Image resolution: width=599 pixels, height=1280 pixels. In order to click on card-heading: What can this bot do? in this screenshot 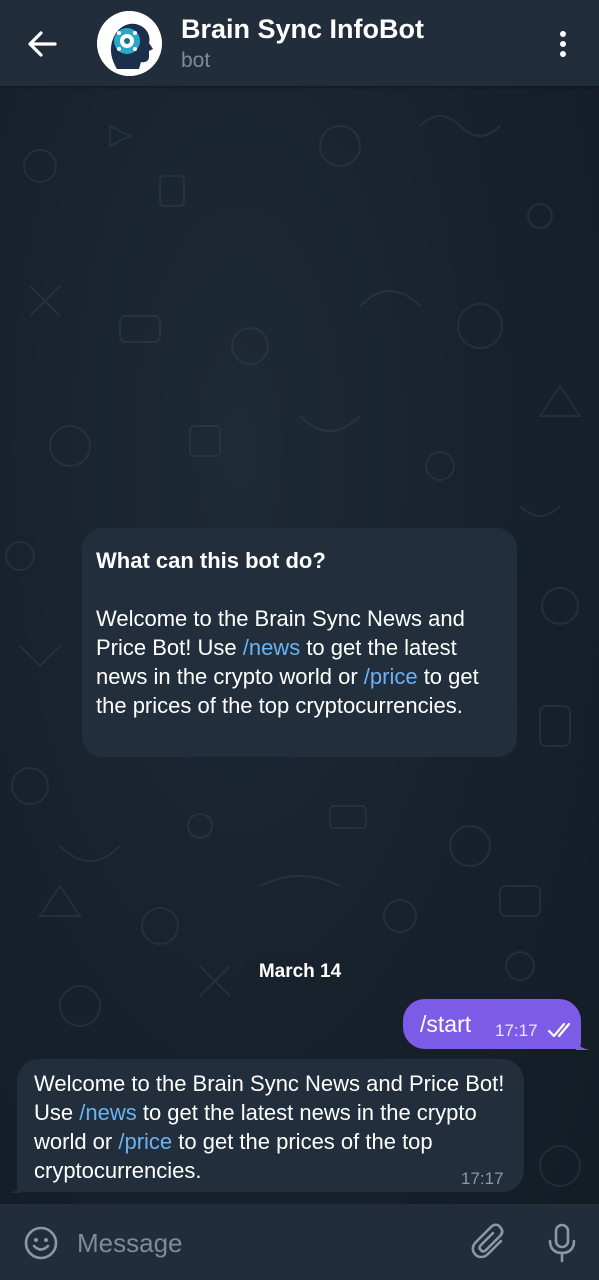, I will do `click(211, 560)`.